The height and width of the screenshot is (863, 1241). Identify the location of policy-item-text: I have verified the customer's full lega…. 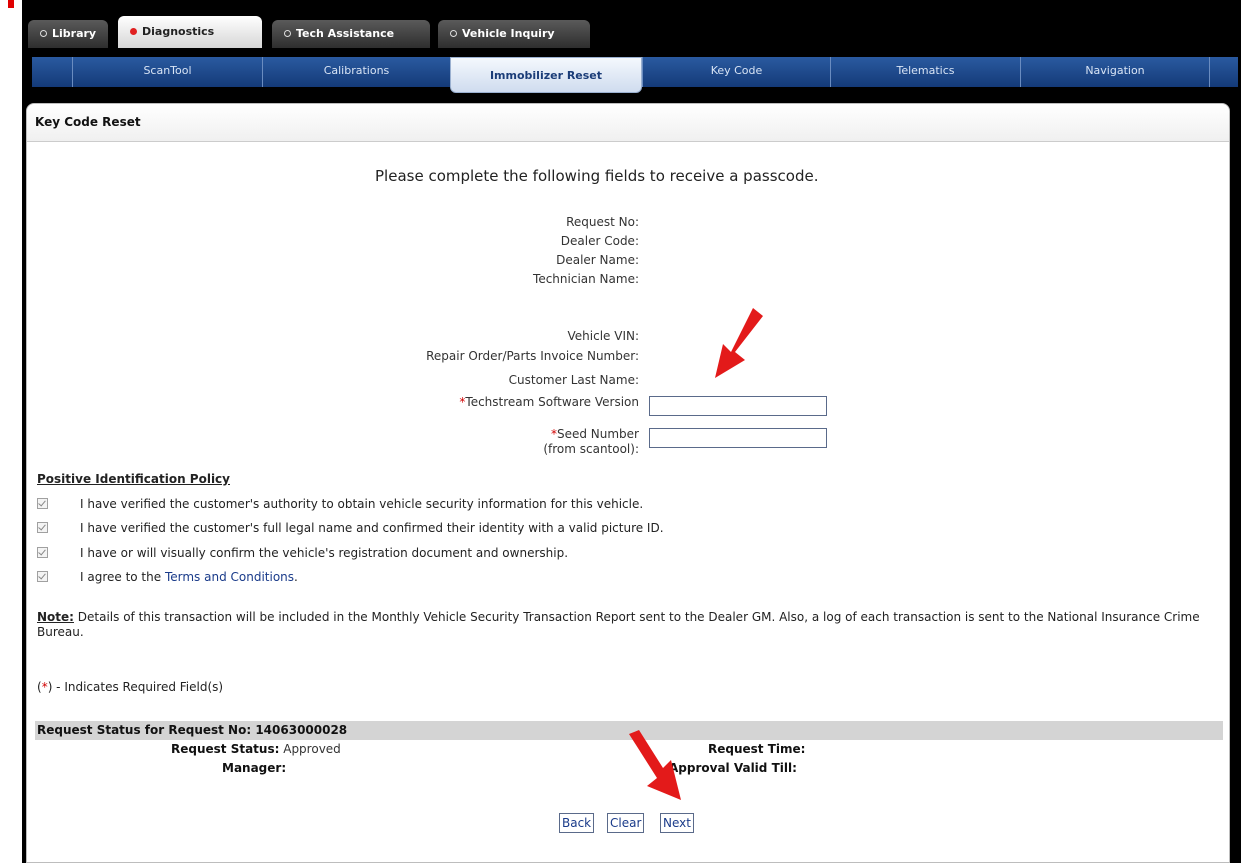
(372, 528).